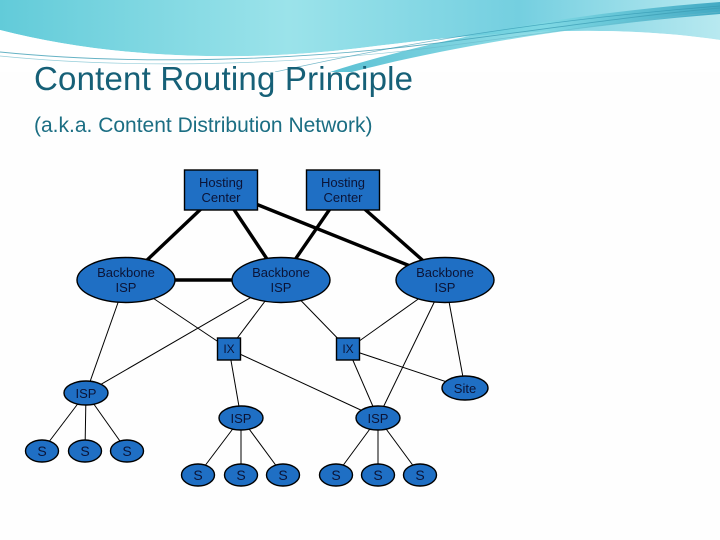  Describe the element at coordinates (86, 393) in the screenshot. I see `diagram-node-isp1` at that location.